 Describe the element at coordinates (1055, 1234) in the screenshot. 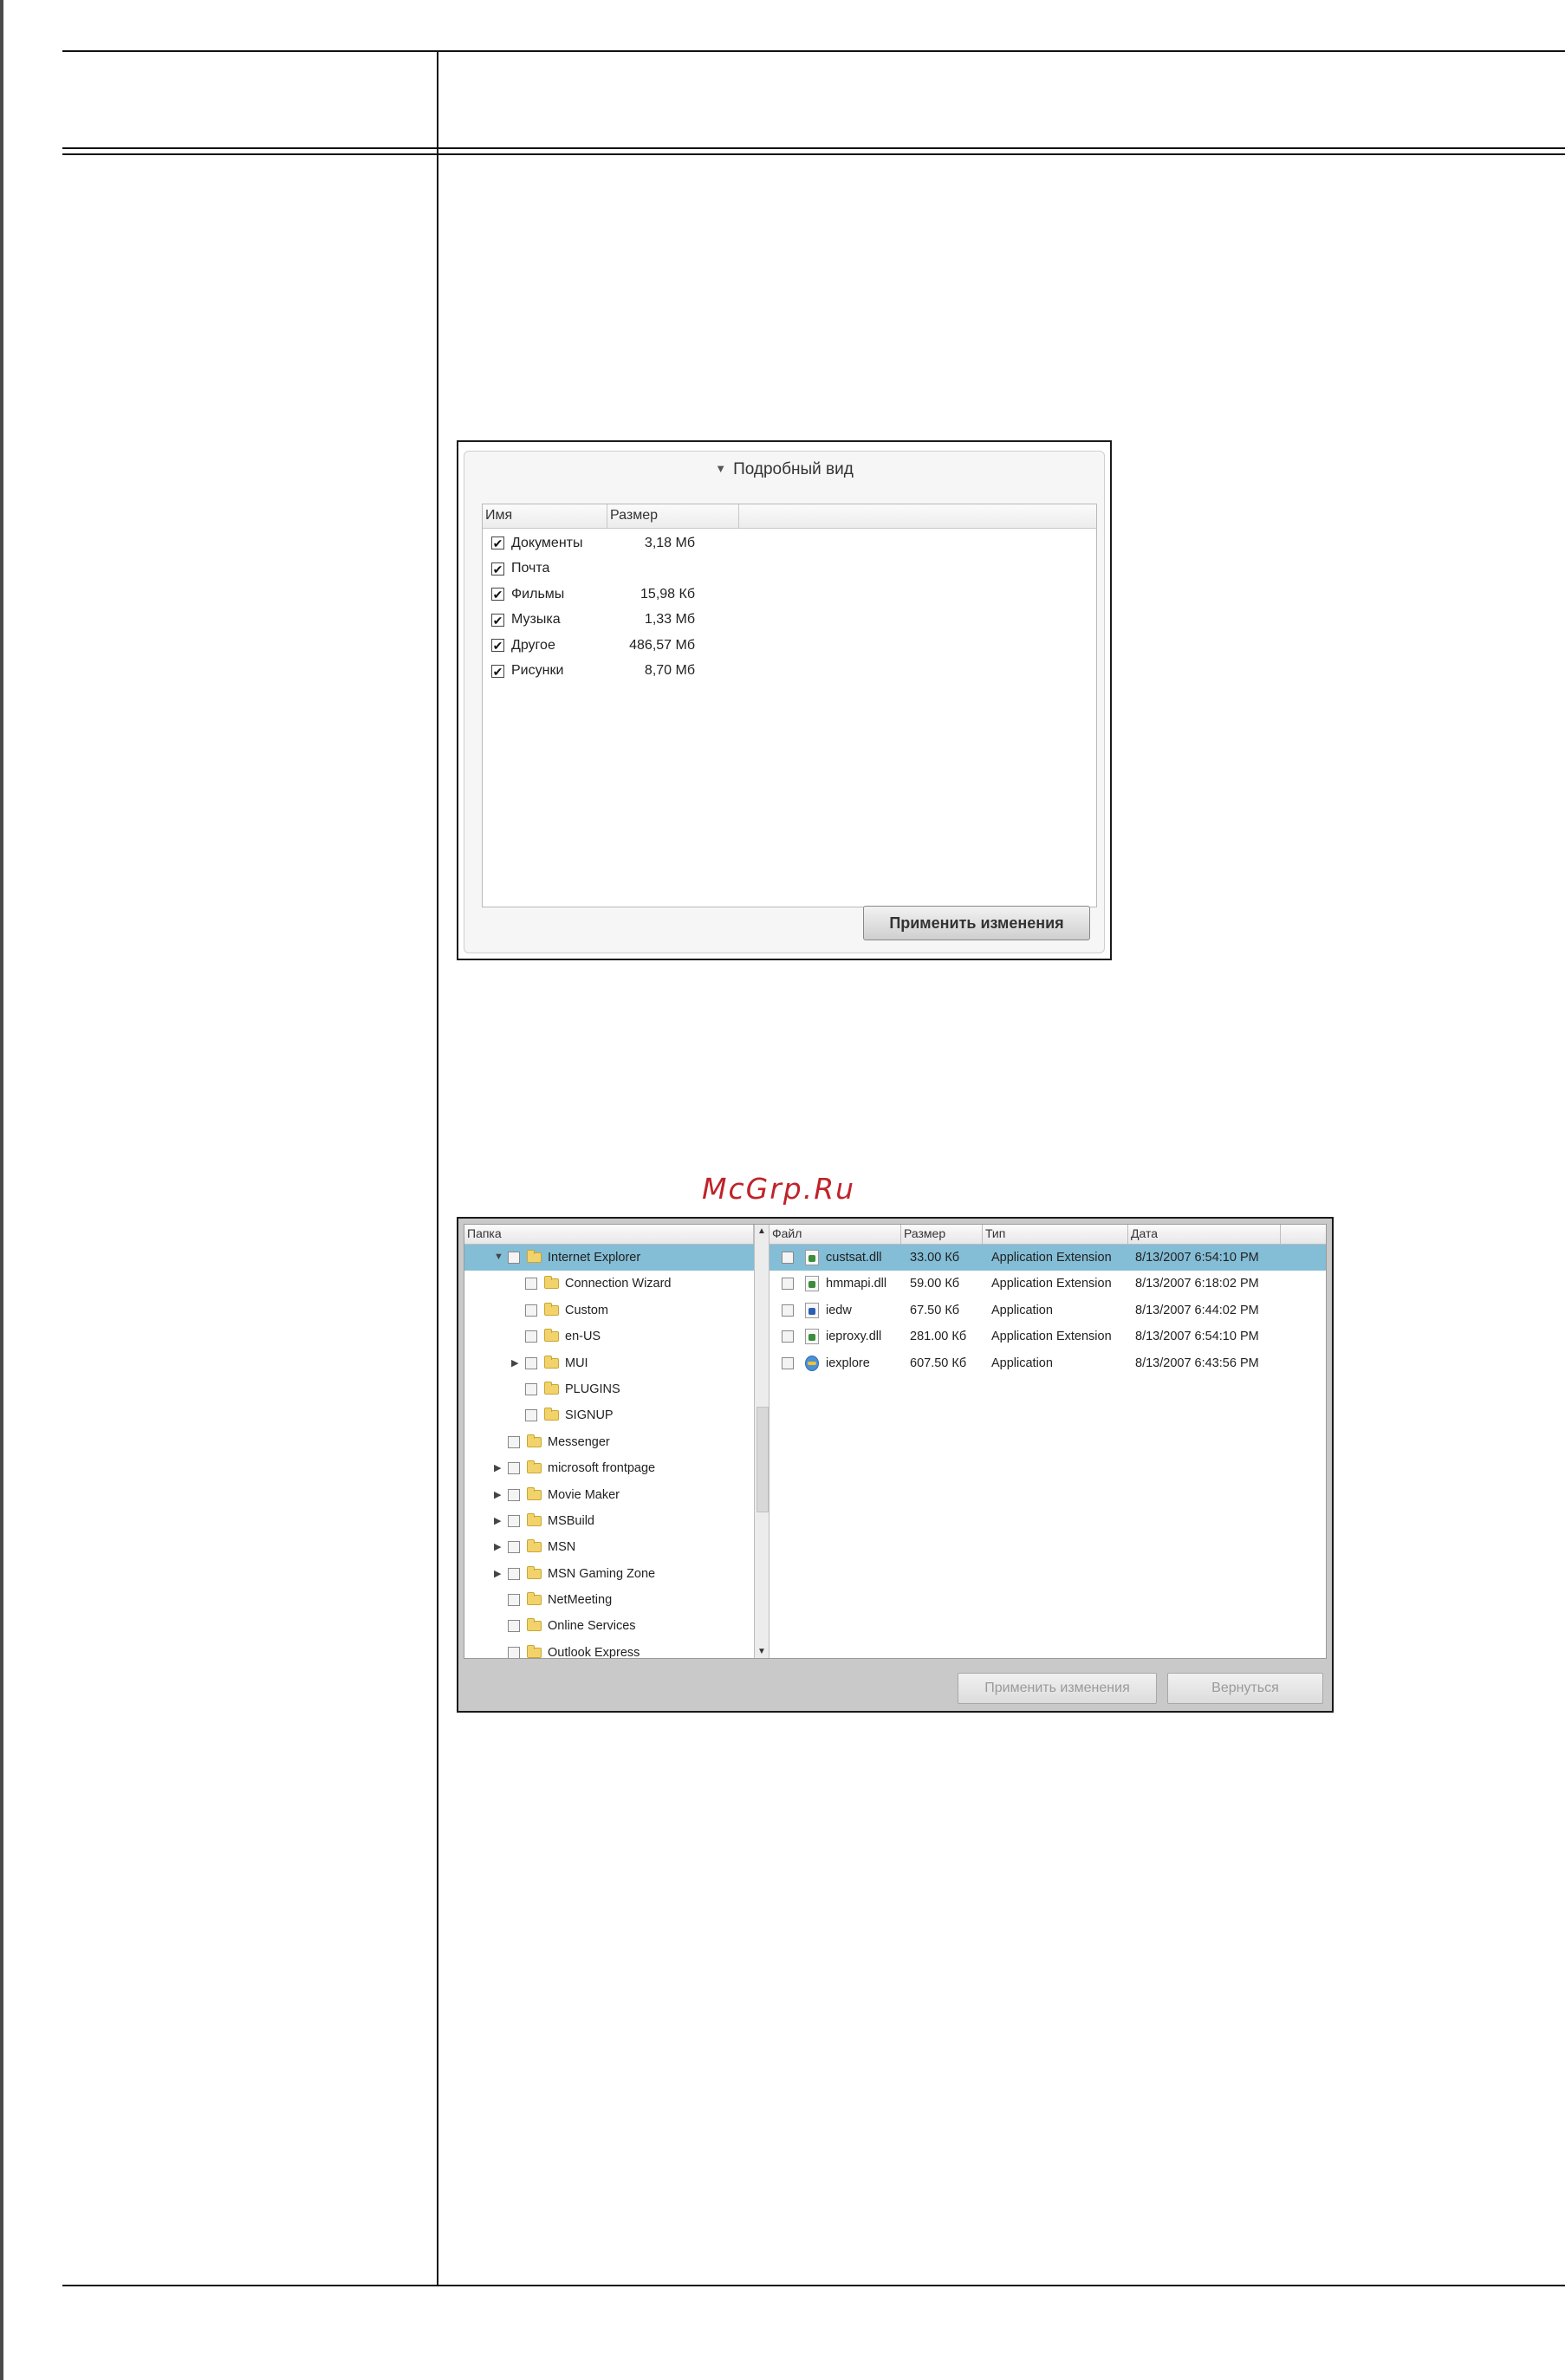

I see `column-header-type: Тип` at that location.